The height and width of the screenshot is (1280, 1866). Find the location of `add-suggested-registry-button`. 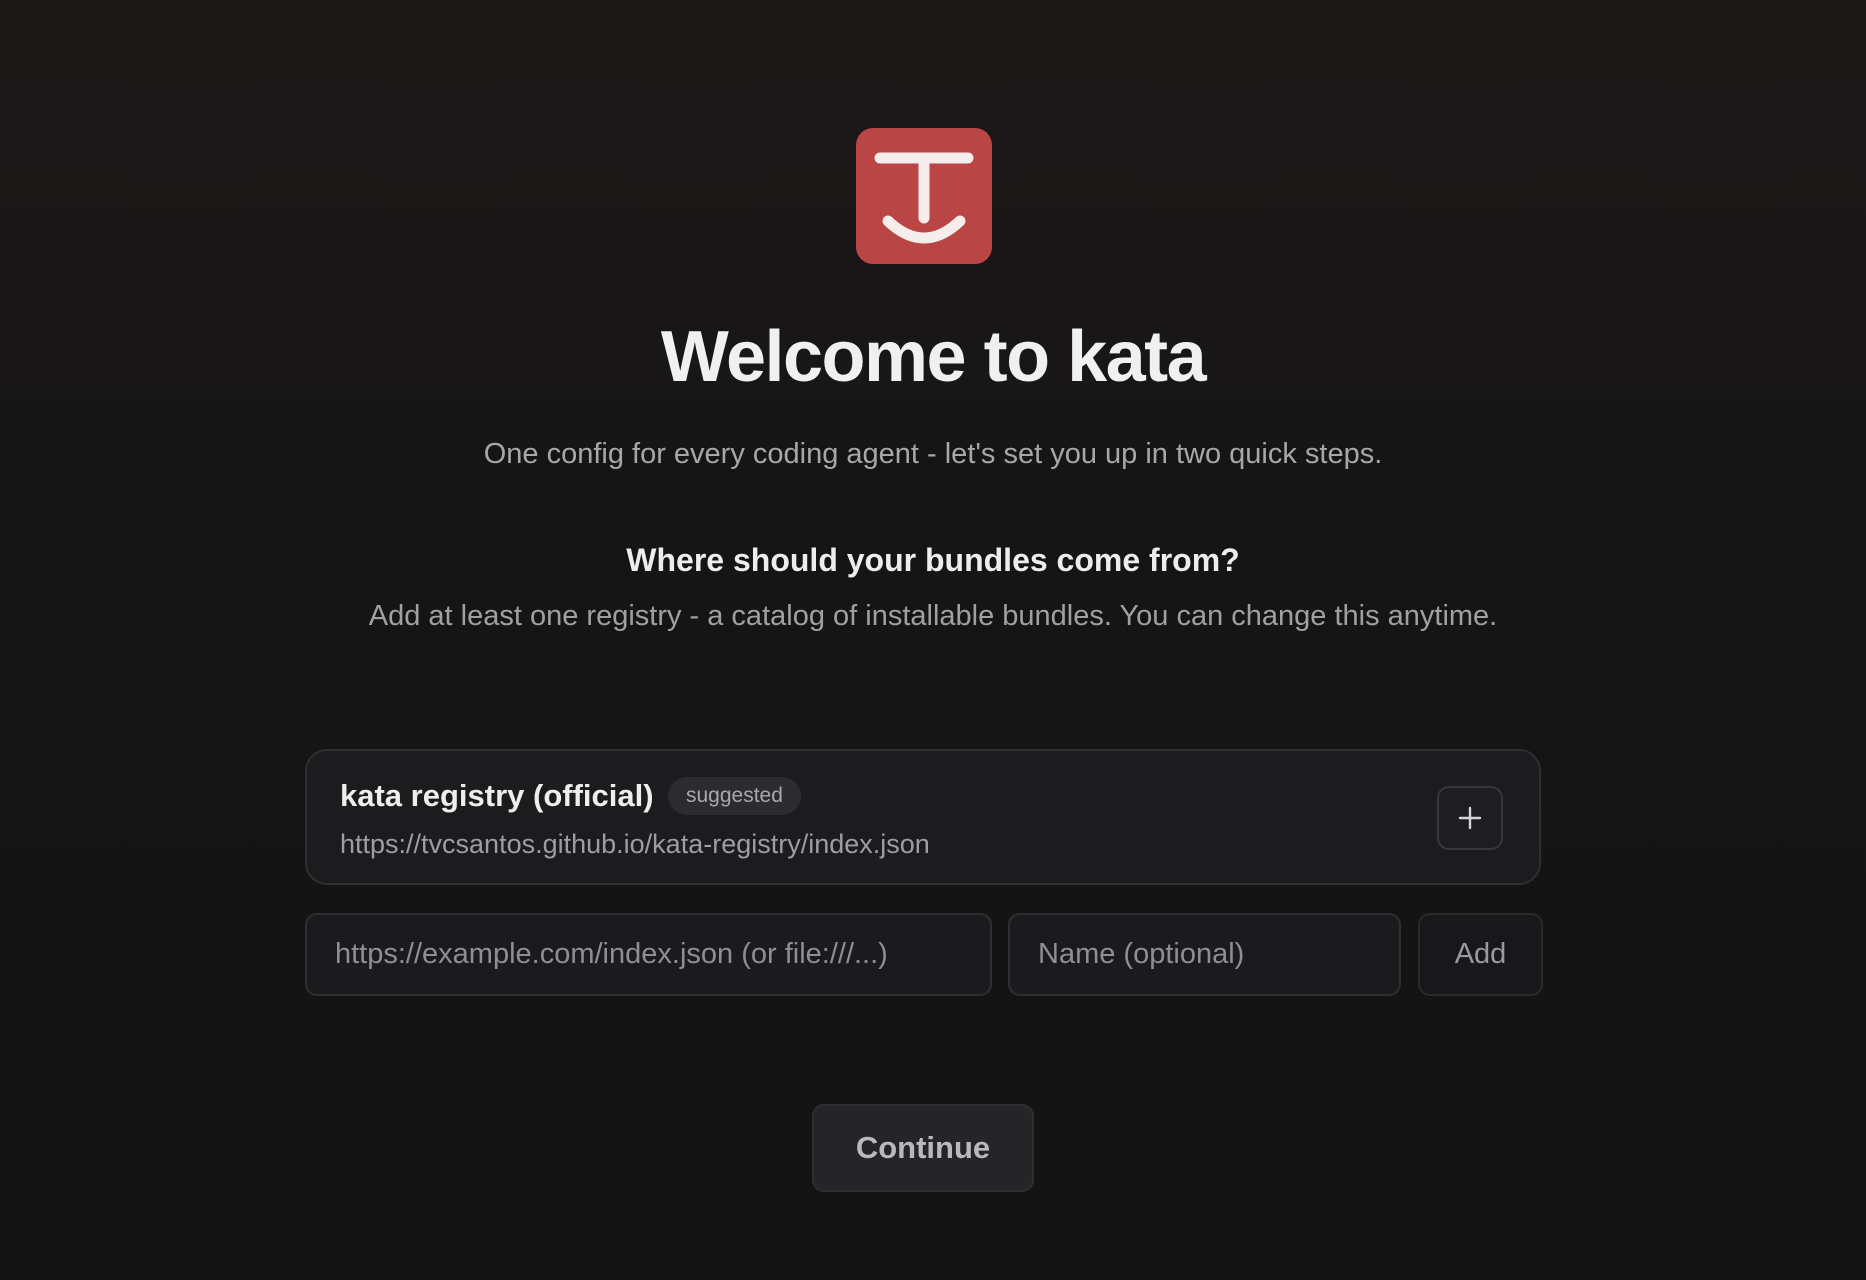

add-suggested-registry-button is located at coordinates (1470, 818).